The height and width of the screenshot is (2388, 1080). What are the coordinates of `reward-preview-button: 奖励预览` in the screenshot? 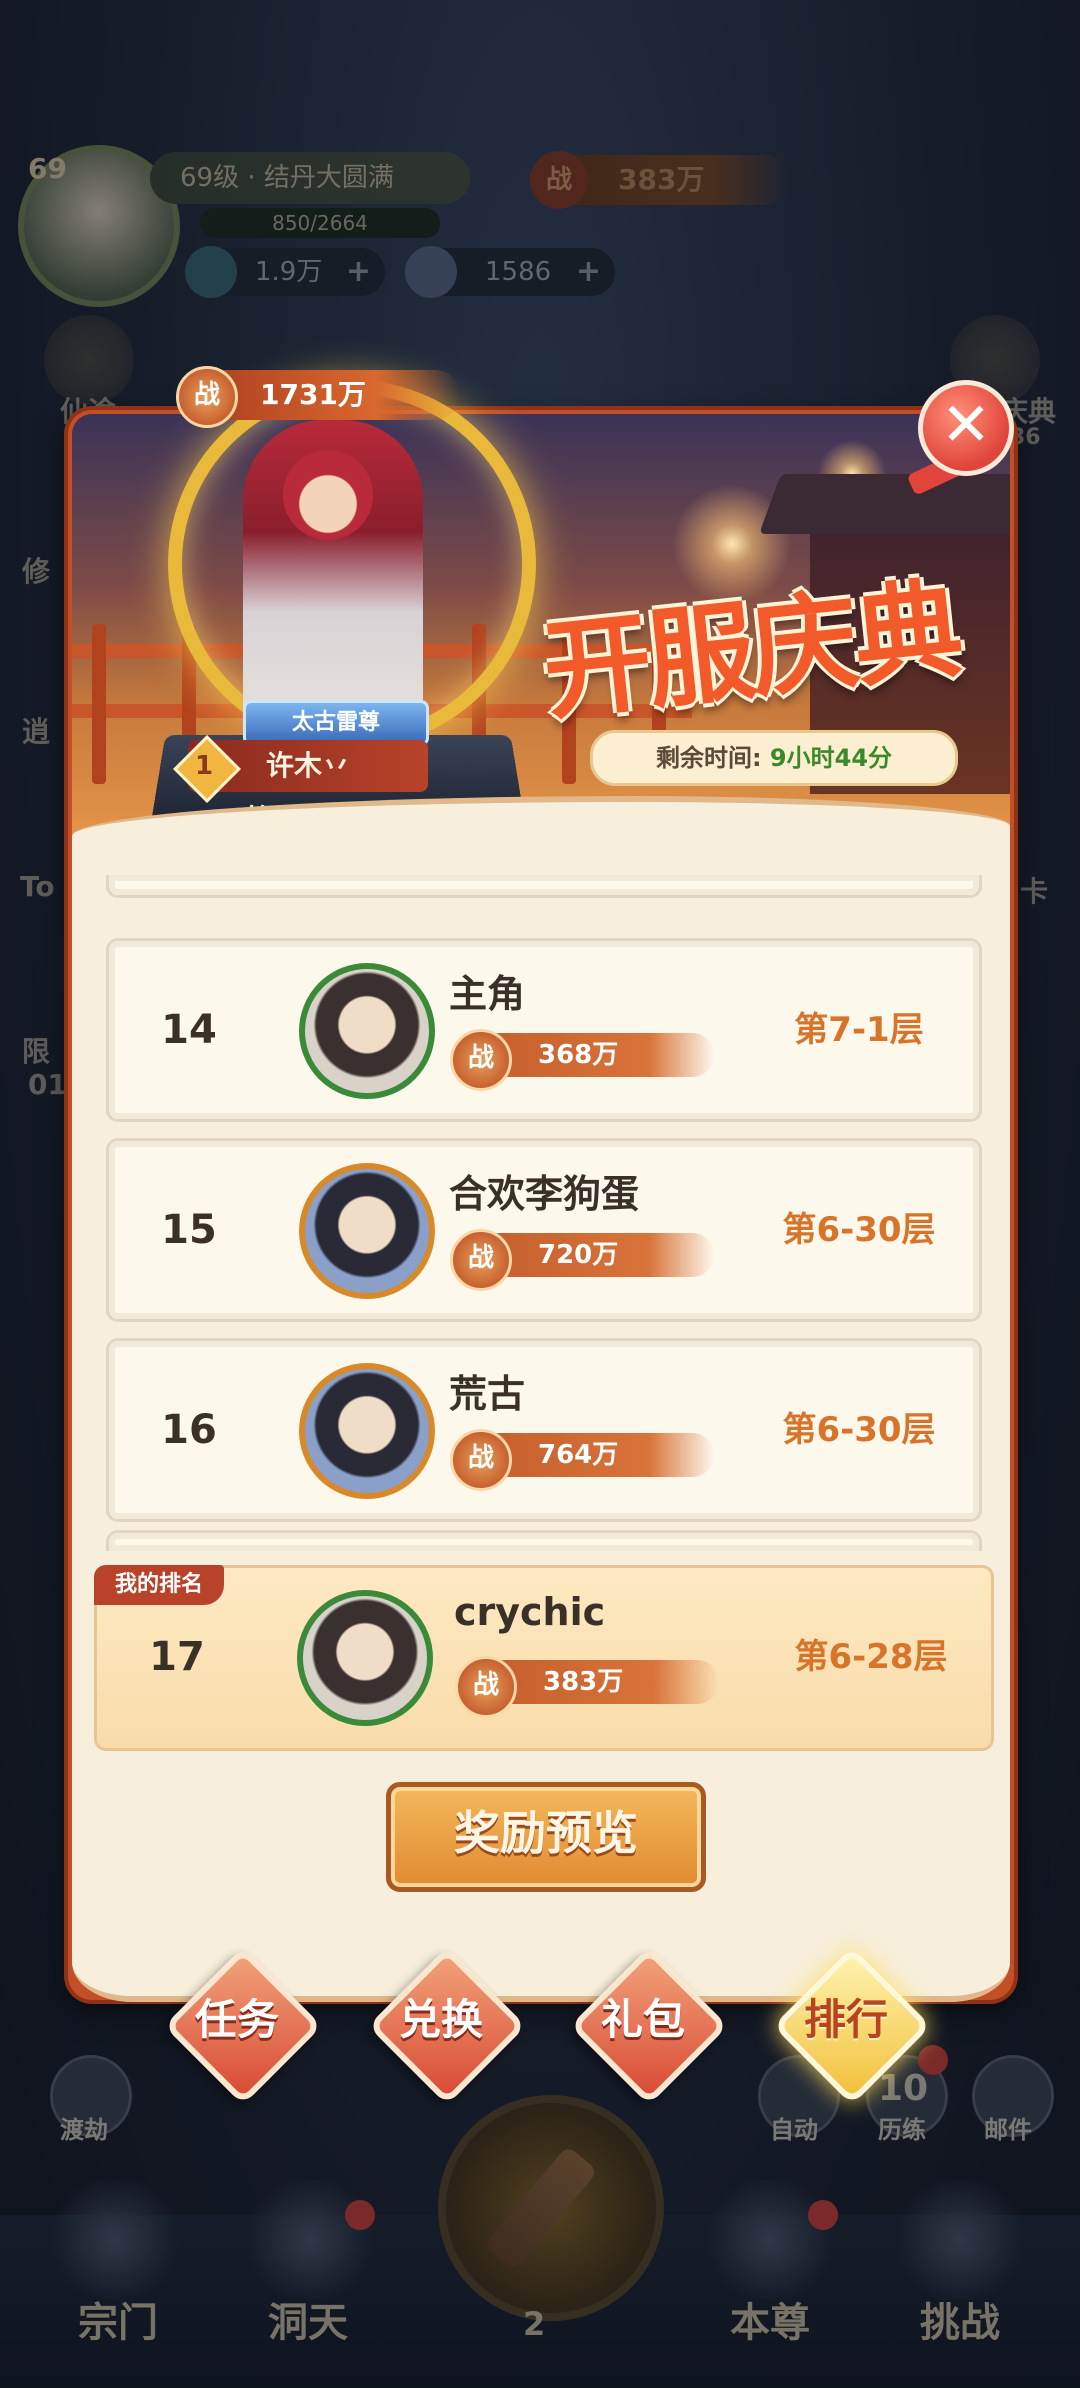 It's located at (546, 1837).